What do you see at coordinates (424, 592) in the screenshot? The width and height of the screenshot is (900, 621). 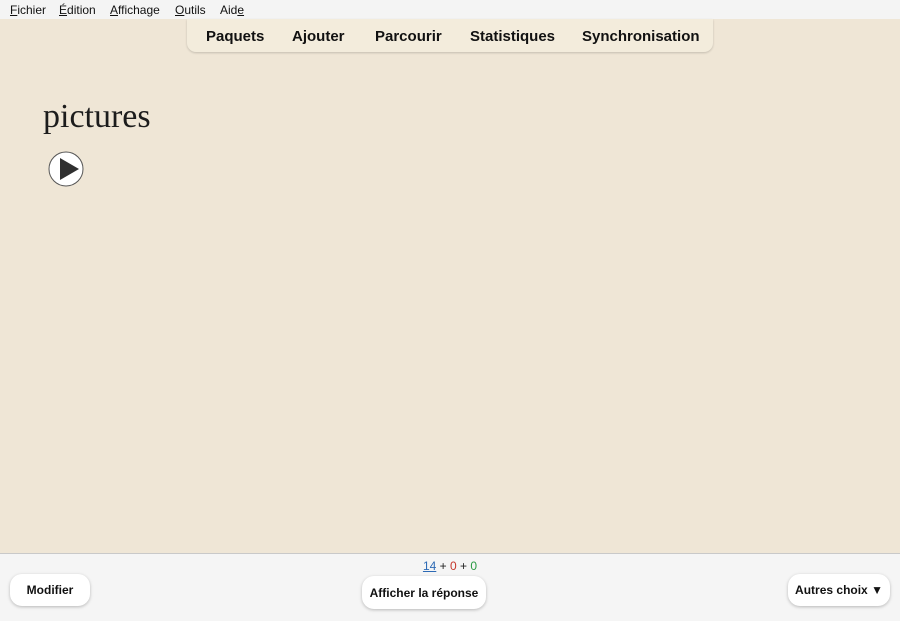 I see `show-answer-button: Afficher la réponse` at bounding box center [424, 592].